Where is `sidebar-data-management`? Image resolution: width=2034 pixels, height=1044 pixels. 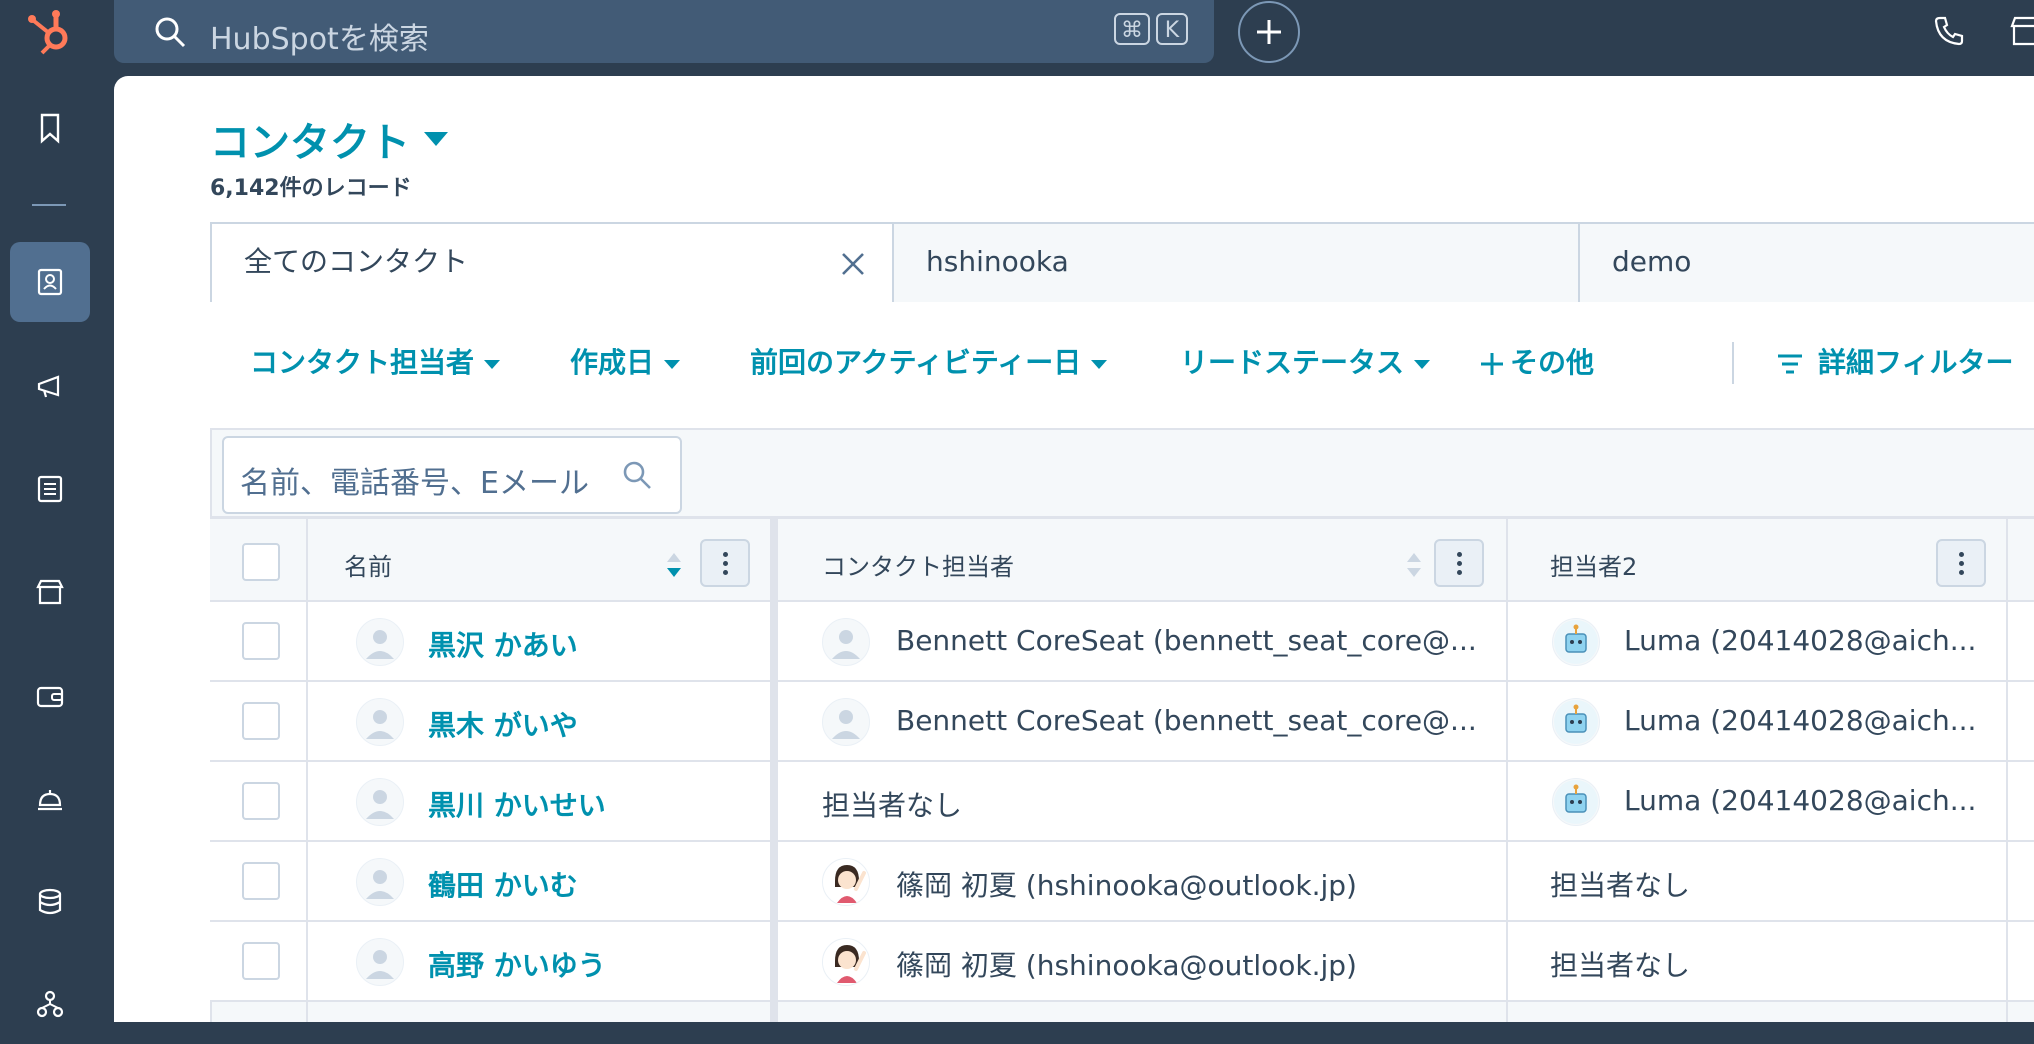 sidebar-data-management is located at coordinates (50, 902).